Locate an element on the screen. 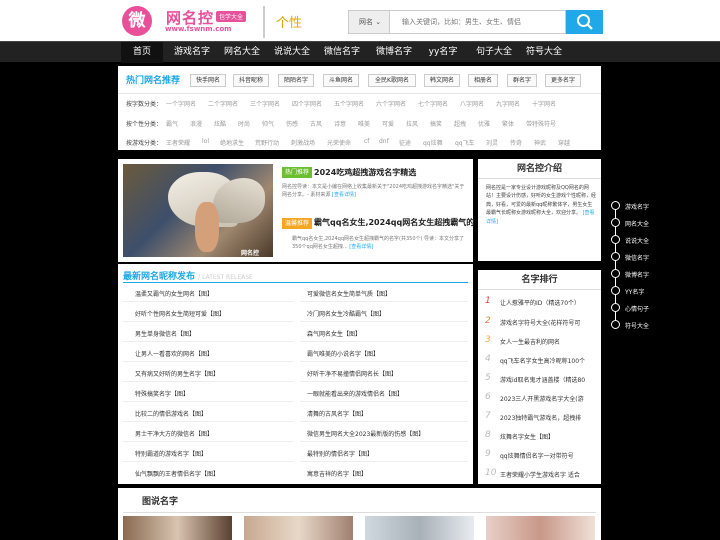 The width and height of the screenshot is (720, 540). nav-sentences: 句子大全 is located at coordinates (494, 52).